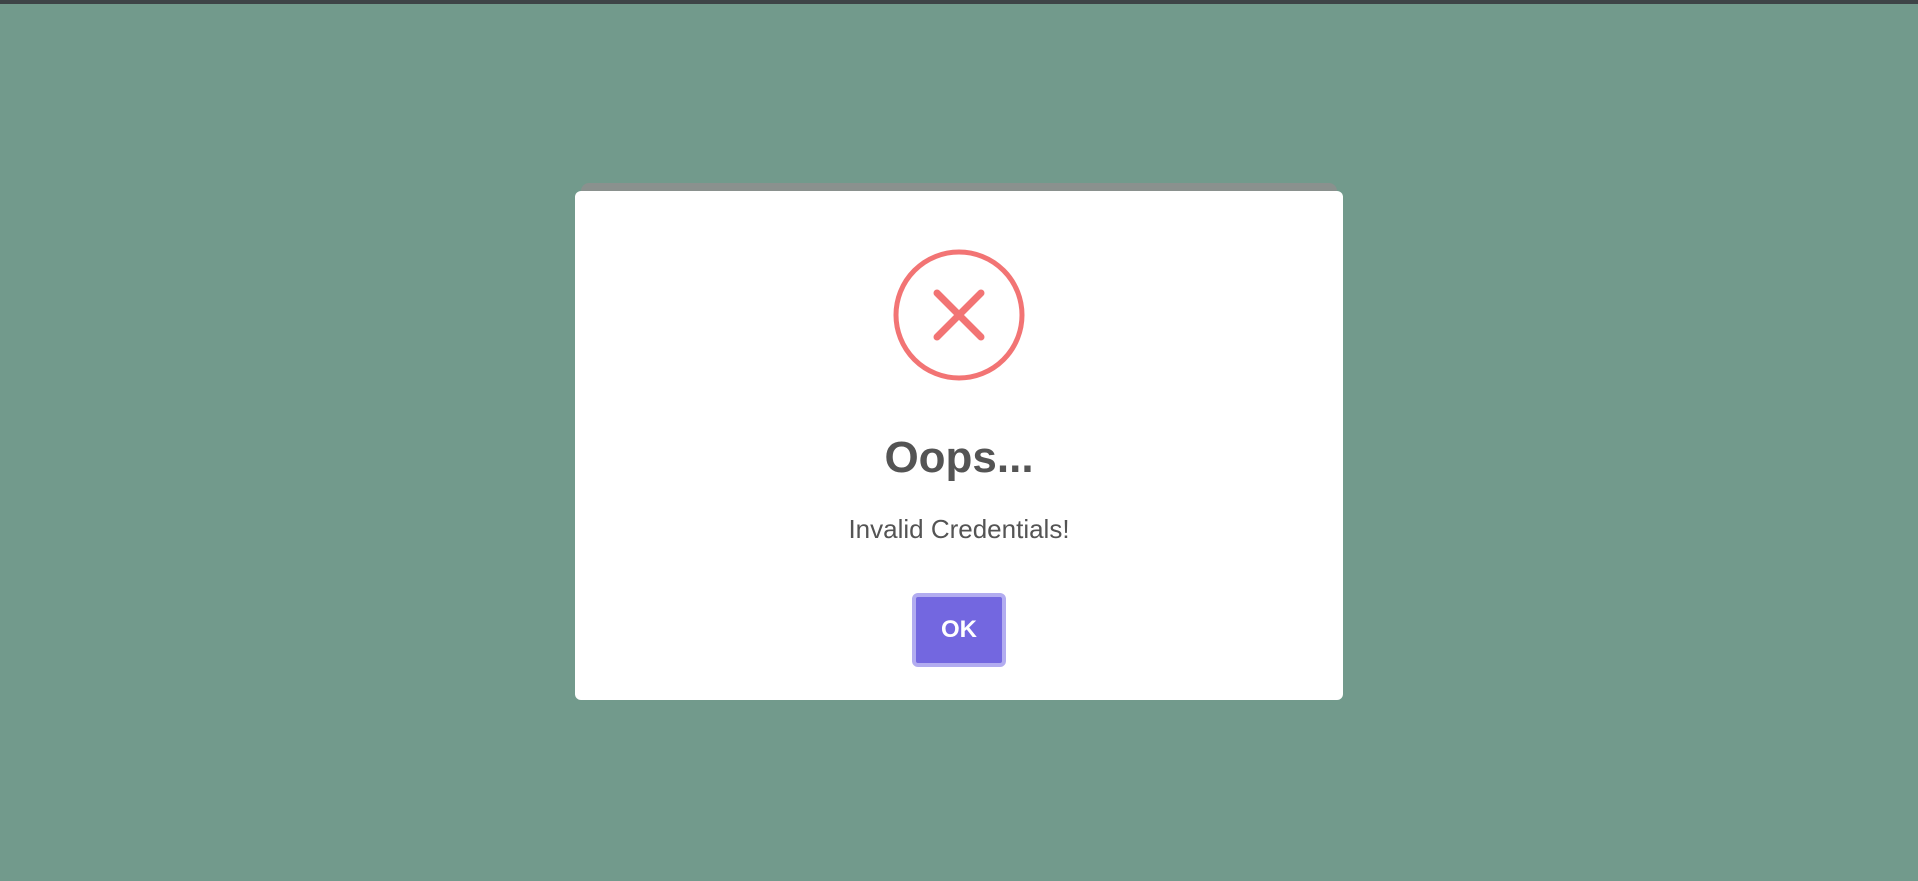 The height and width of the screenshot is (881, 1918). What do you see at coordinates (959, 630) in the screenshot?
I see `ok-button: OK` at bounding box center [959, 630].